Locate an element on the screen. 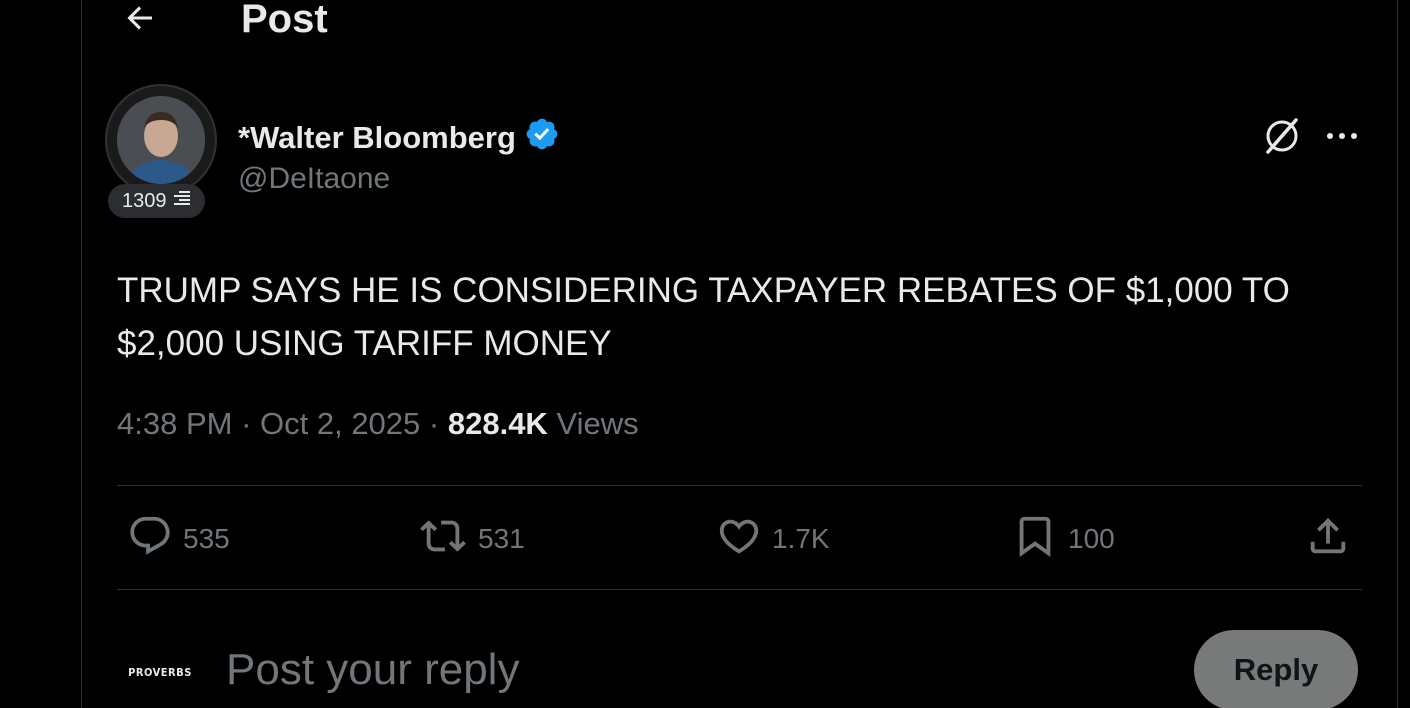 This screenshot has height=708, width=1410. current-user-avatar: PROVERBS is located at coordinates (160, 669).